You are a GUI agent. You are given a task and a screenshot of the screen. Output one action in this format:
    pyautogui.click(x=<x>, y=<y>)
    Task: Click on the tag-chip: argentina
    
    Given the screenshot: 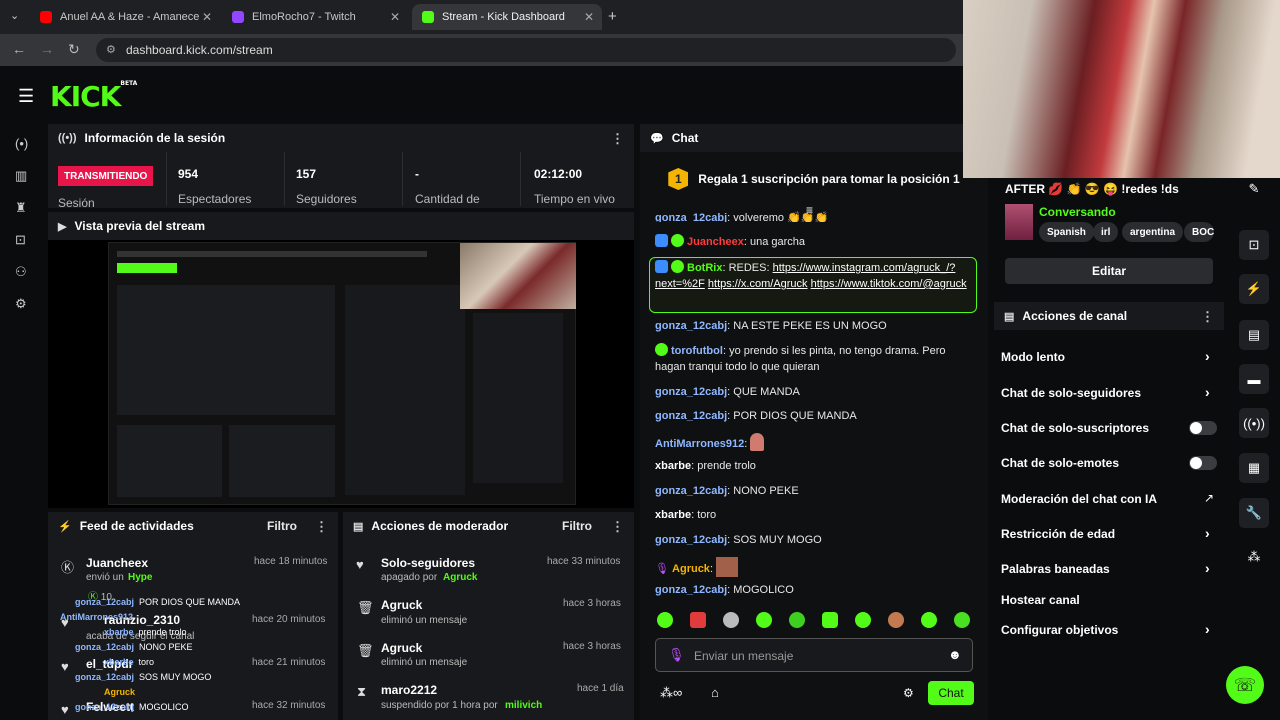 What is the action you would take?
    pyautogui.click(x=1153, y=232)
    